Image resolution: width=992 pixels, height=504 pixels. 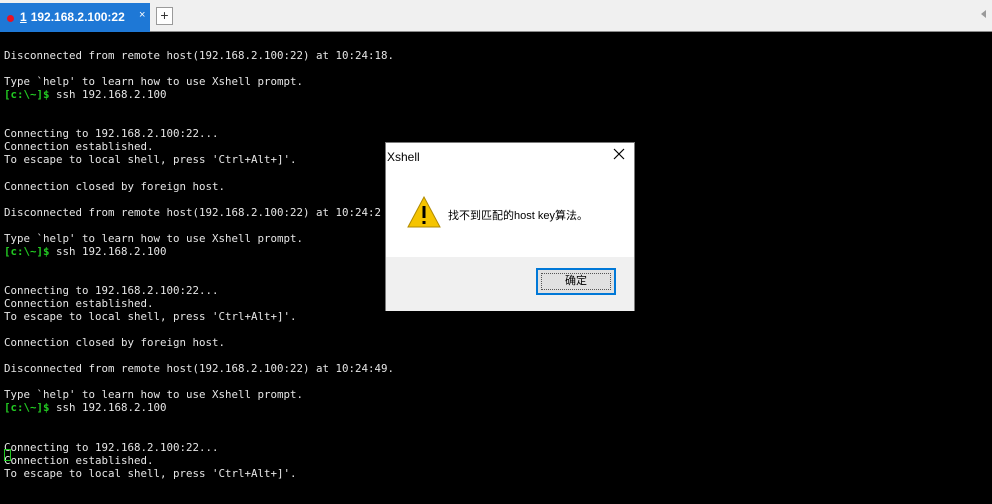 I want to click on session-tab-label: 1 192.168.2.100:22, so click(x=72, y=17).